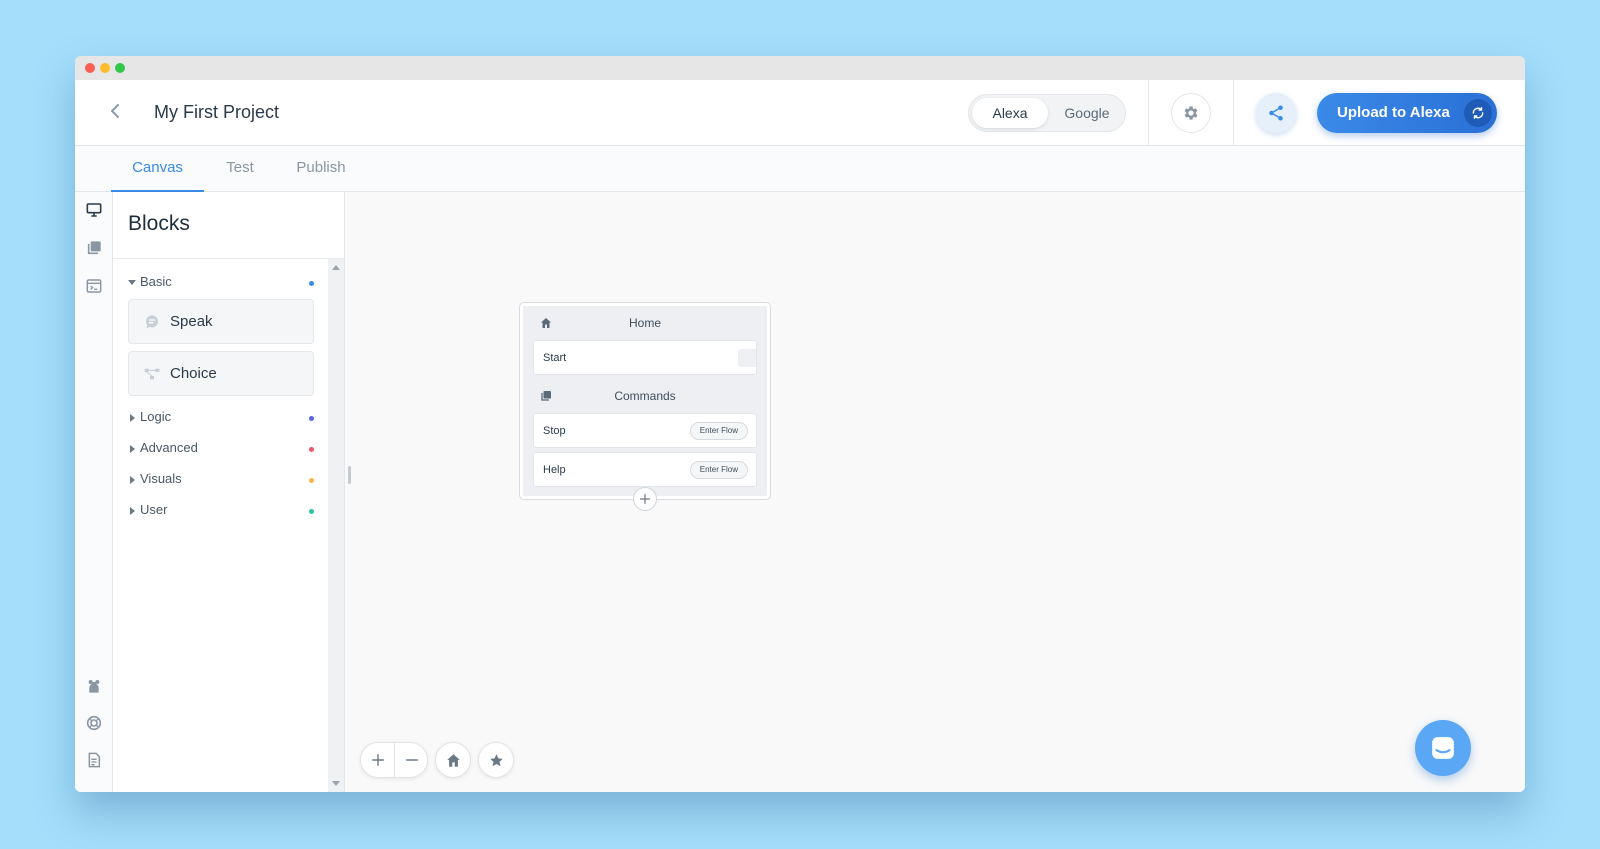  What do you see at coordinates (94, 760) in the screenshot?
I see `document-icon` at bounding box center [94, 760].